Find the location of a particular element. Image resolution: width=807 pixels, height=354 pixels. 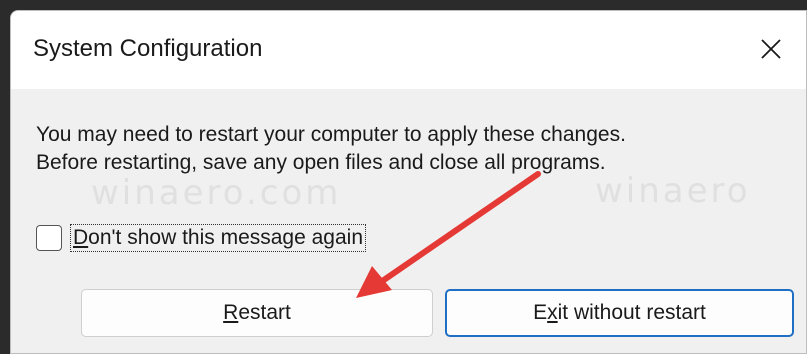

restart-button: Restart is located at coordinates (257, 313).